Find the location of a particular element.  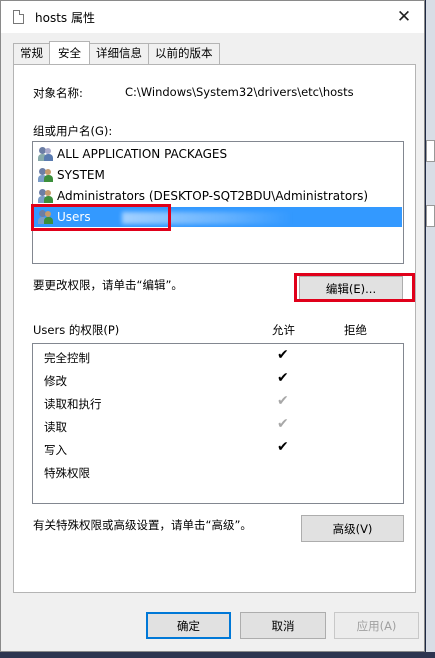

edit-hint: 要更改权限，请单击“编辑”。 is located at coordinates (108, 285).